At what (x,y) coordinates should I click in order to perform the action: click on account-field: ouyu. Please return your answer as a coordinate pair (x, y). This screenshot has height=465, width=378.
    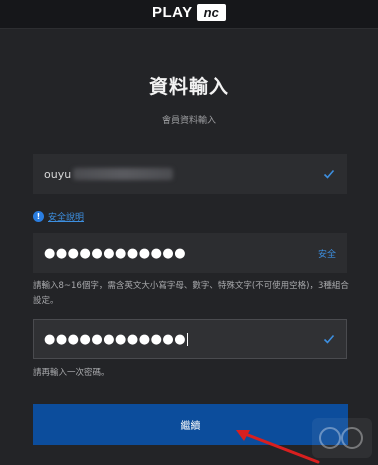
    Looking at the image, I should click on (190, 174).